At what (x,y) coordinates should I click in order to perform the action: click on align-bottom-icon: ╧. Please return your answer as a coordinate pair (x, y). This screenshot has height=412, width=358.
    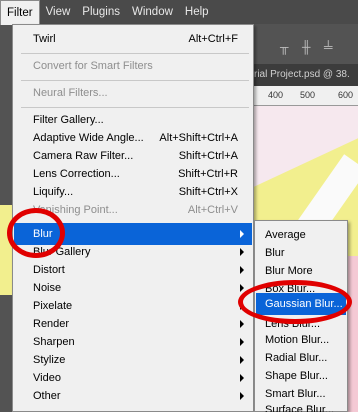
    Looking at the image, I should click on (328, 47).